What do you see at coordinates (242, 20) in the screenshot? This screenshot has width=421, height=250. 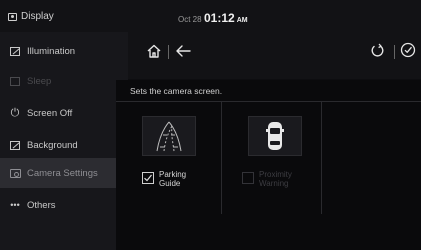 I see `status-ampm: AM` at bounding box center [242, 20].